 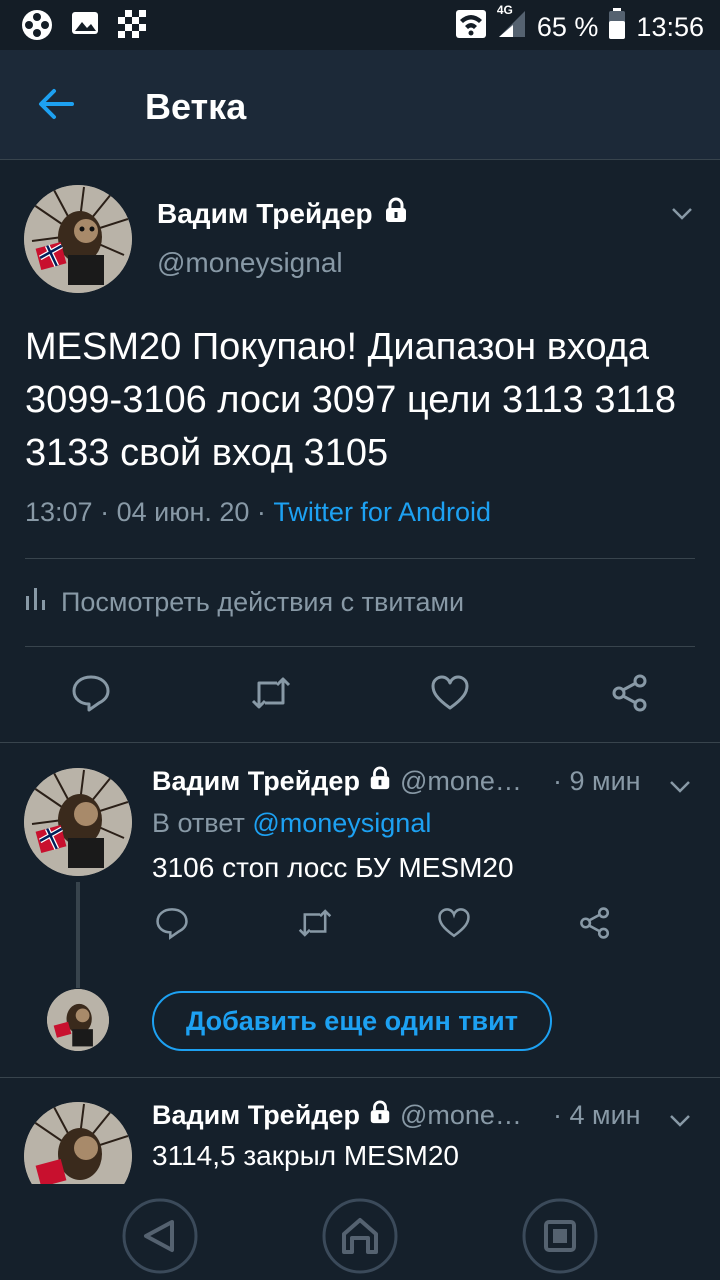 I want to click on author-name-row: Вадим Трейдер, so click(x=283, y=213).